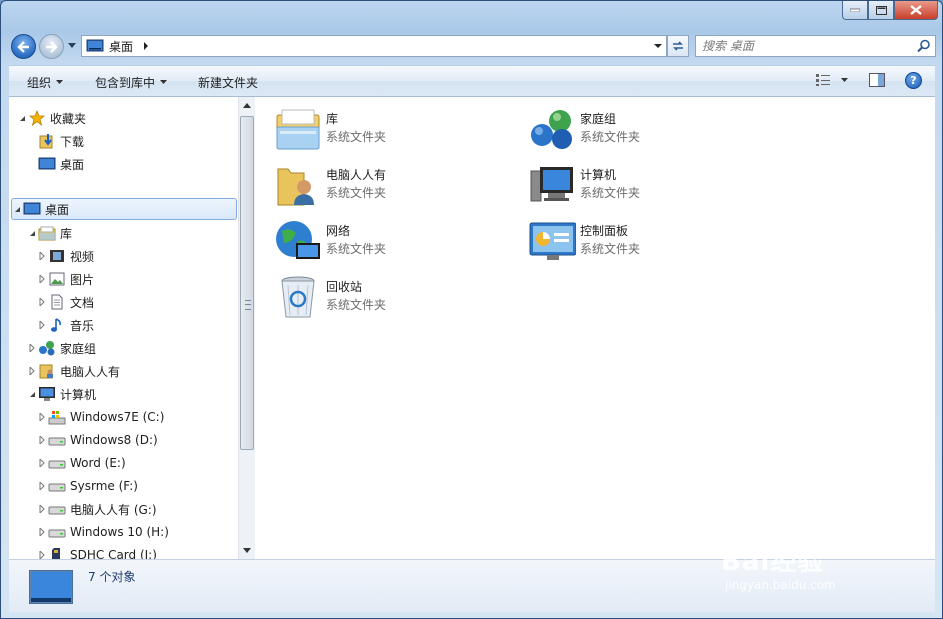 This screenshot has width=943, height=619. What do you see at coordinates (647, 242) in the screenshot?
I see `item-control-panel: 控制面板 系统文件夹` at bounding box center [647, 242].